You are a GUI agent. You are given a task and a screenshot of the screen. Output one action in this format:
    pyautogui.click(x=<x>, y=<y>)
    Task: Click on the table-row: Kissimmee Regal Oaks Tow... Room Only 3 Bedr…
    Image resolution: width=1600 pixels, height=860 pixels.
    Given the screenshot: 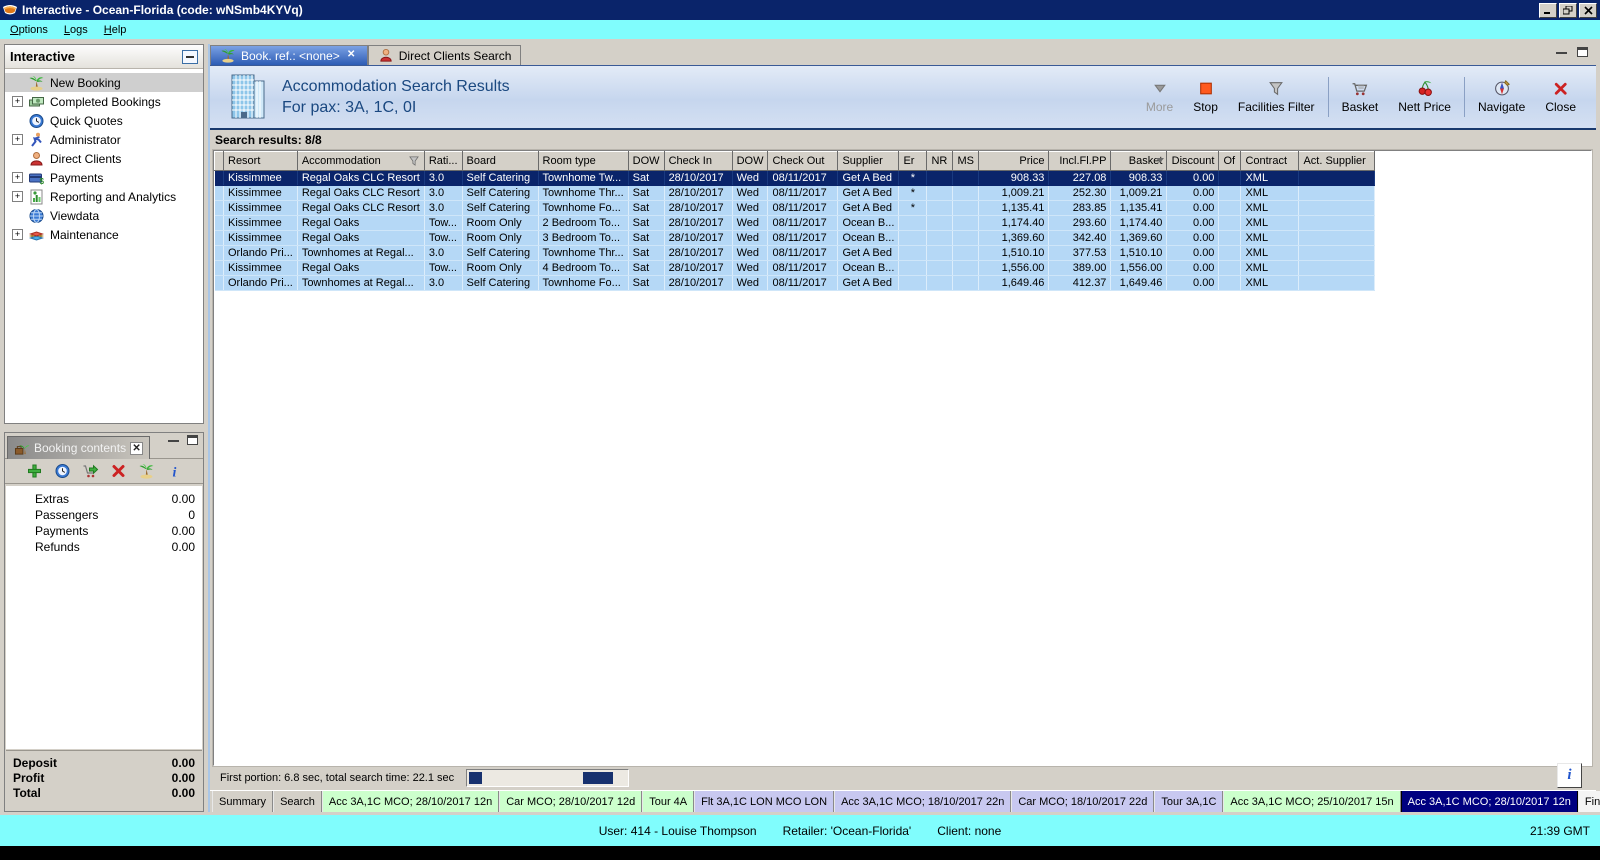 What is the action you would take?
    pyautogui.click(x=795, y=238)
    